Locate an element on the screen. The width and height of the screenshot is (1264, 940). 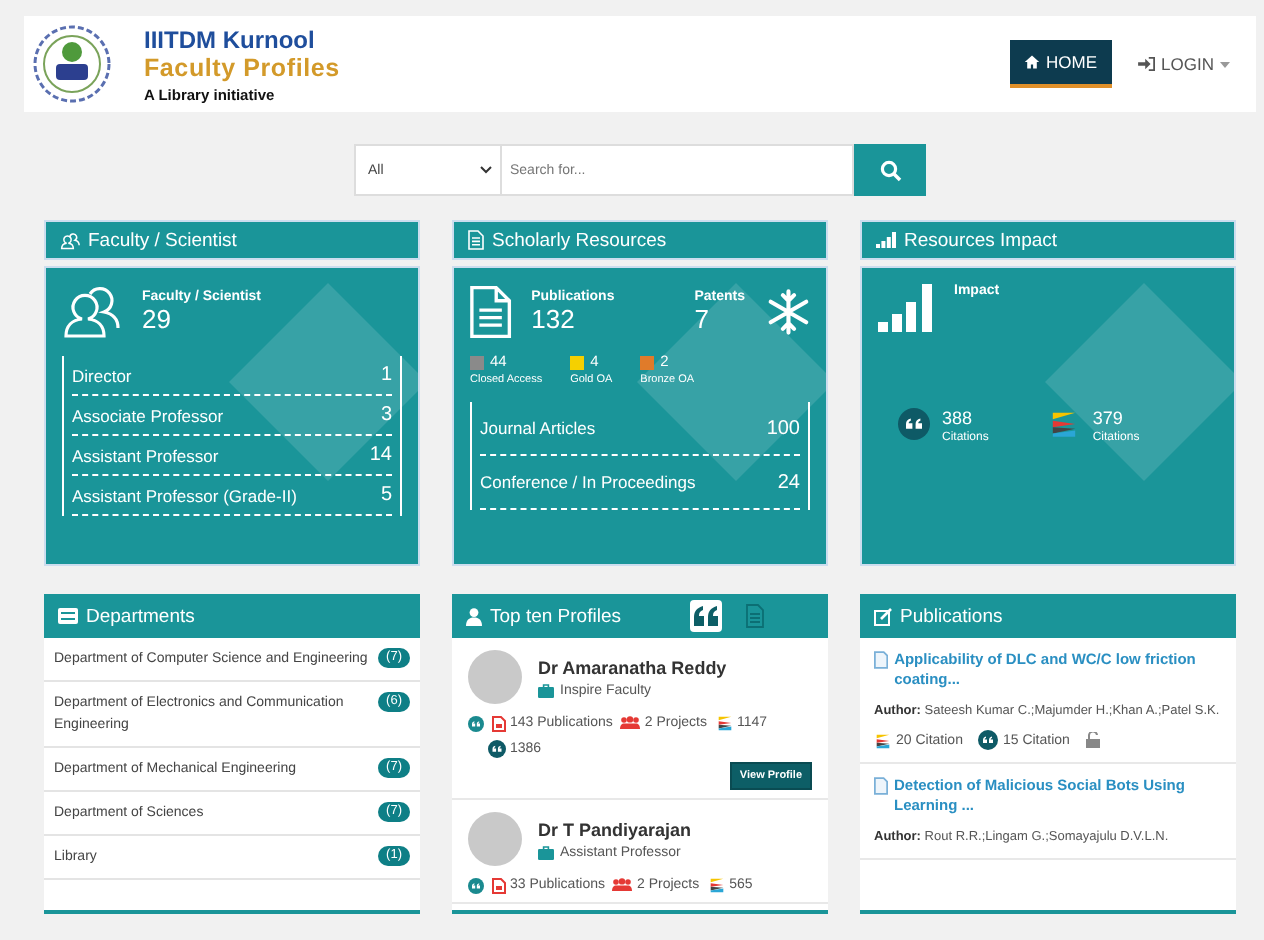
home-icon is located at coordinates (1032, 62).